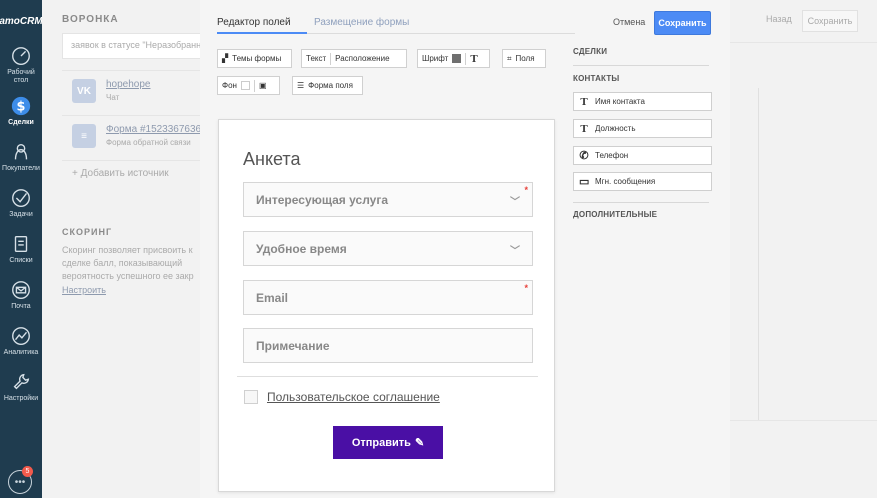 Image resolution: width=877 pixels, height=498 pixels. I want to click on field-label: Email, so click(272, 298).